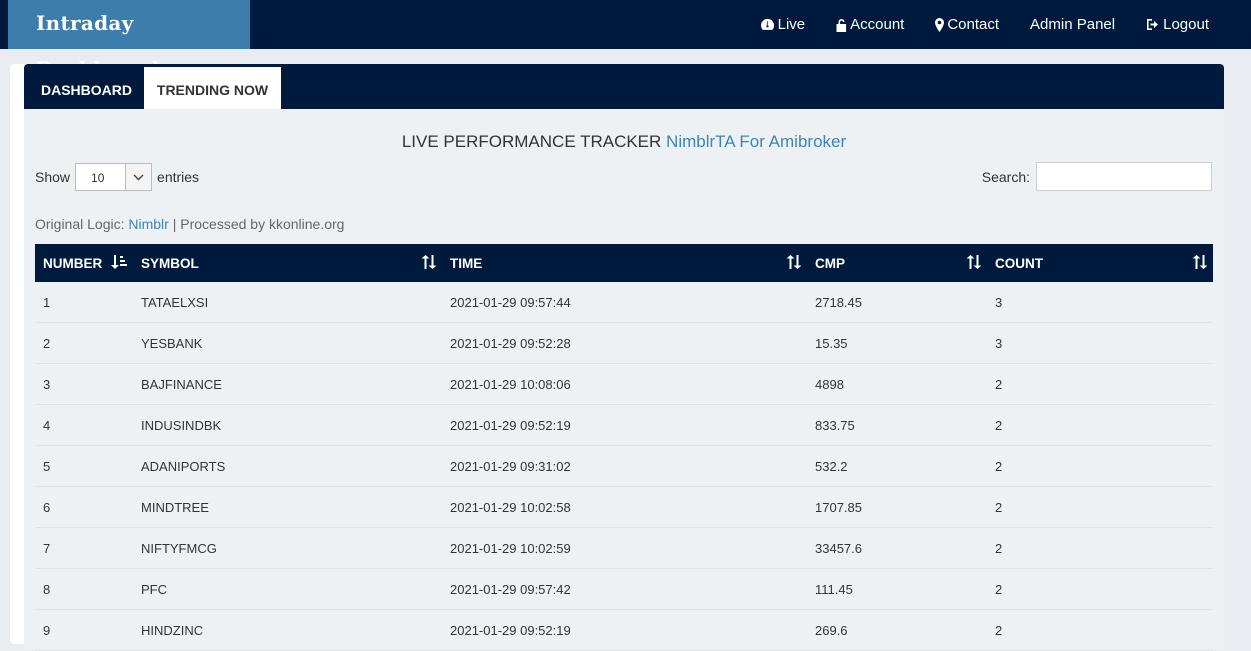 Image resolution: width=1251 pixels, height=651 pixels. I want to click on dashboard-icon, so click(767, 24).